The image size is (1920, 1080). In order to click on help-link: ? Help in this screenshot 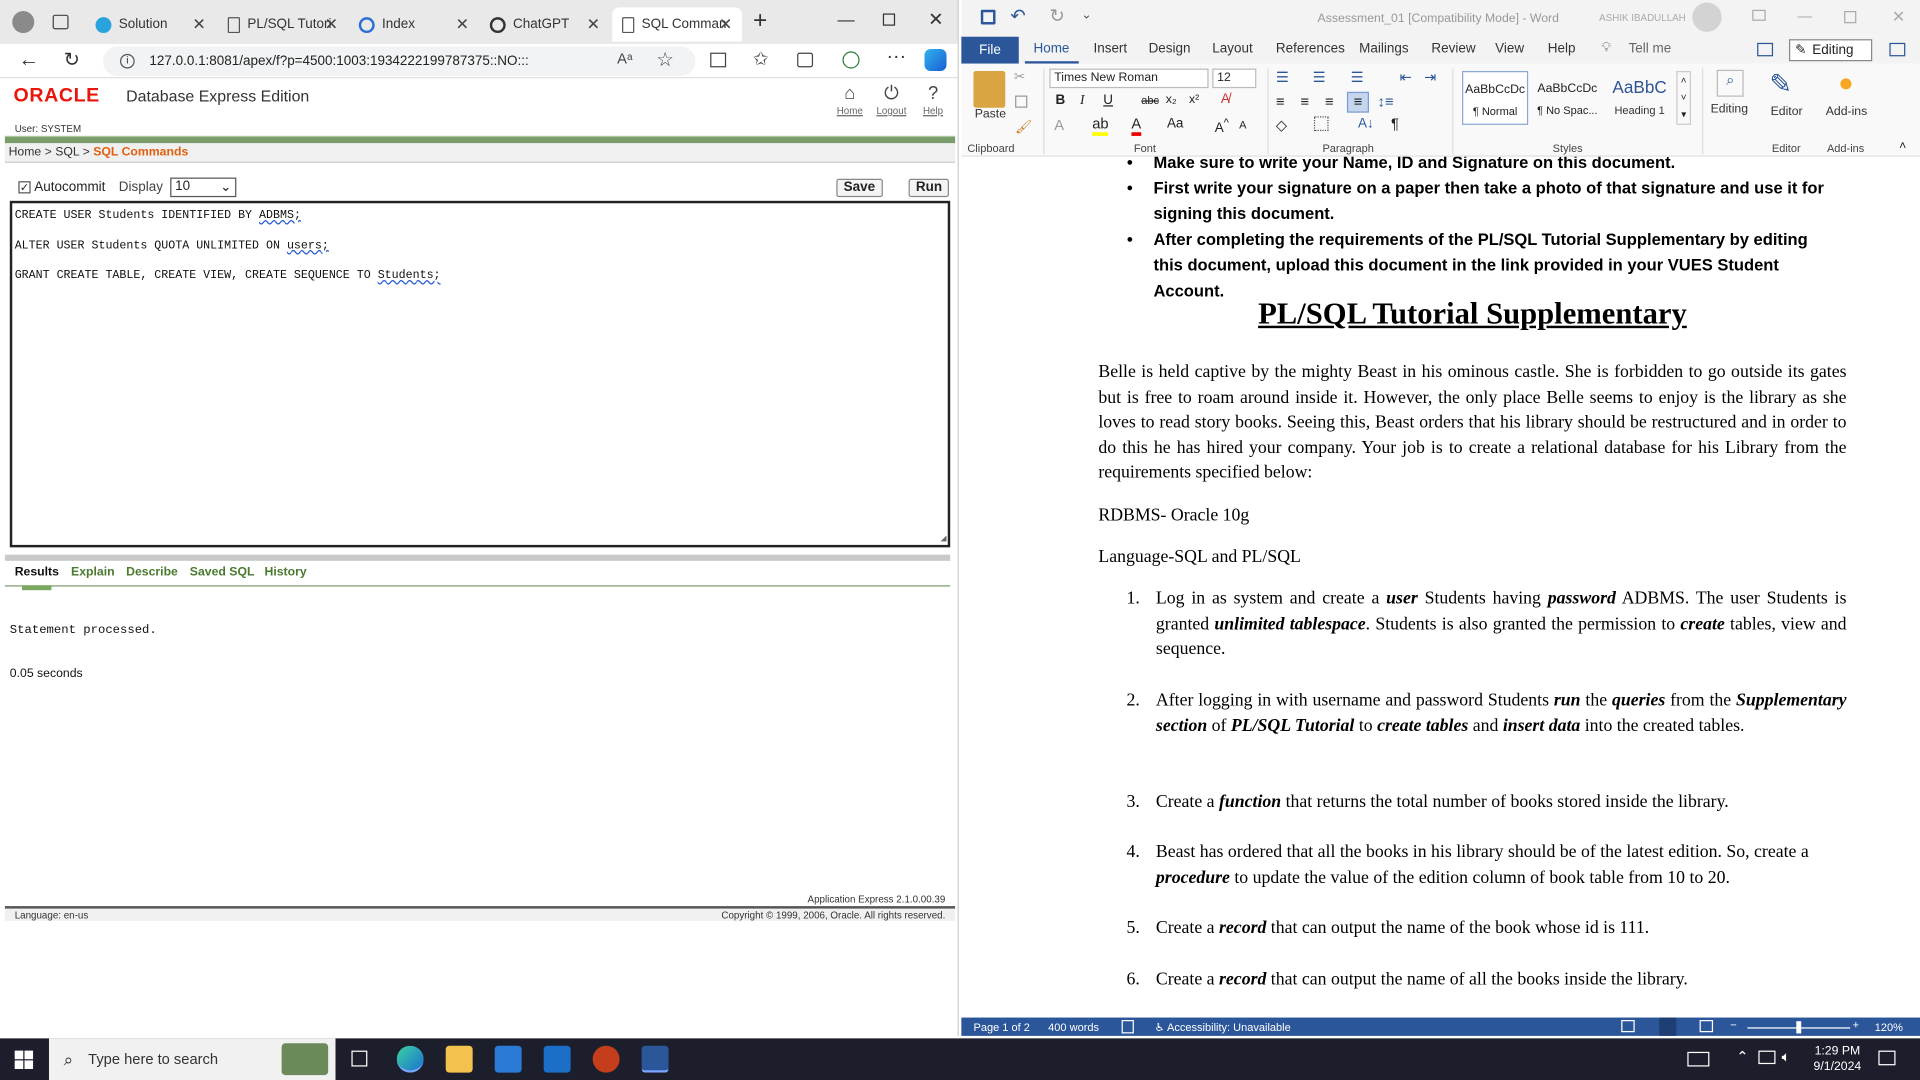, I will do `click(932, 99)`.